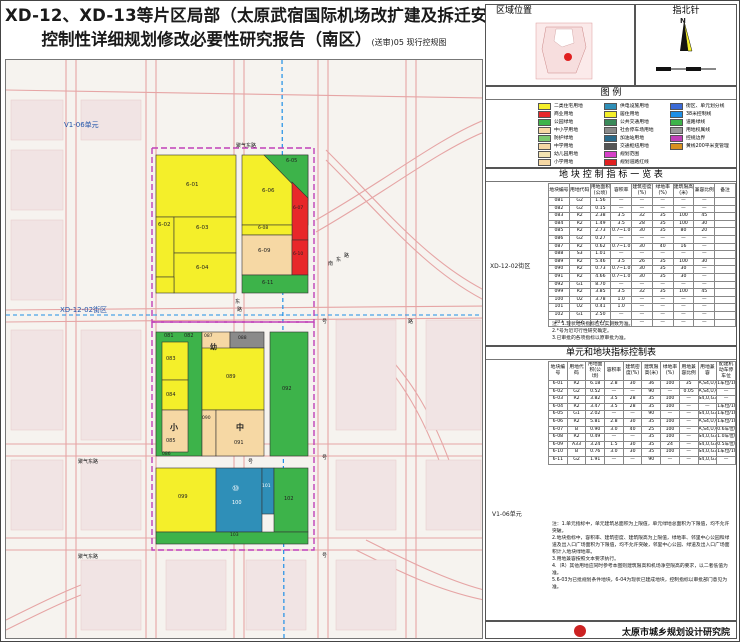  What do you see at coordinates (642, 239) in the screenshot?
I see `table-row: 086 G2 0.27— — — — —` at bounding box center [642, 239].